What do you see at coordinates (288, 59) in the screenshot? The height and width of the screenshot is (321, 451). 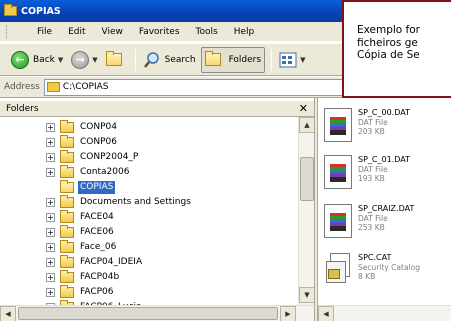 I see `views-grid-icon` at bounding box center [288, 59].